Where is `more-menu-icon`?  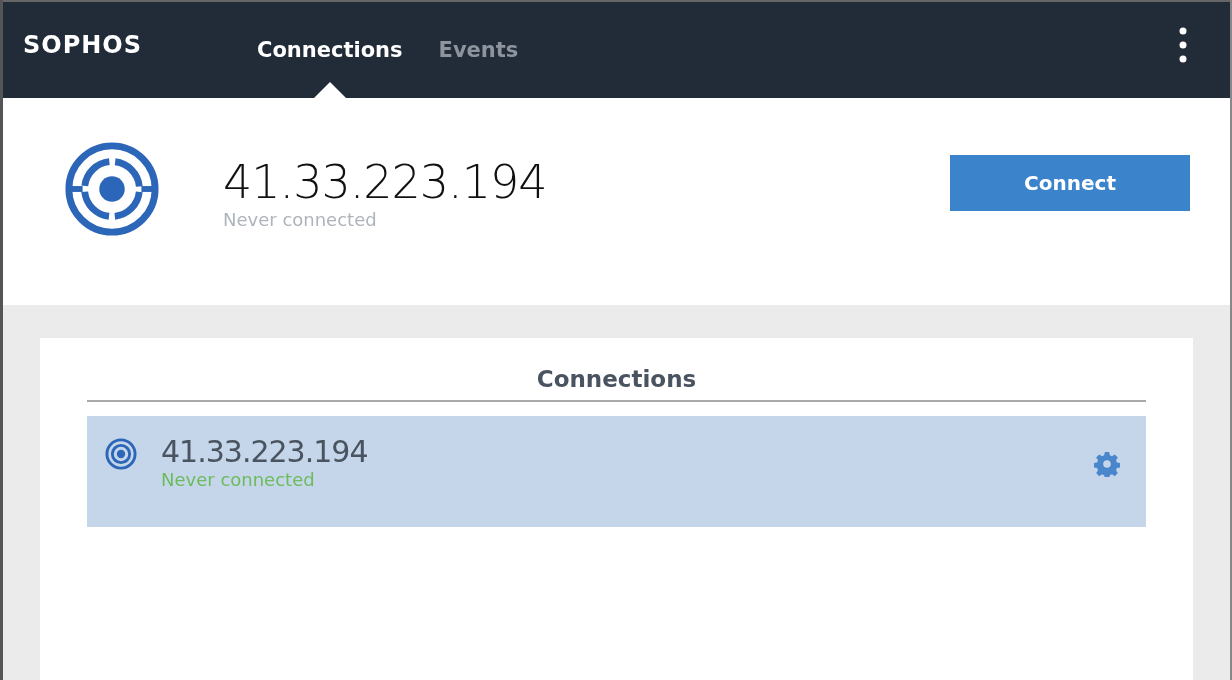 more-menu-icon is located at coordinates (1183, 45).